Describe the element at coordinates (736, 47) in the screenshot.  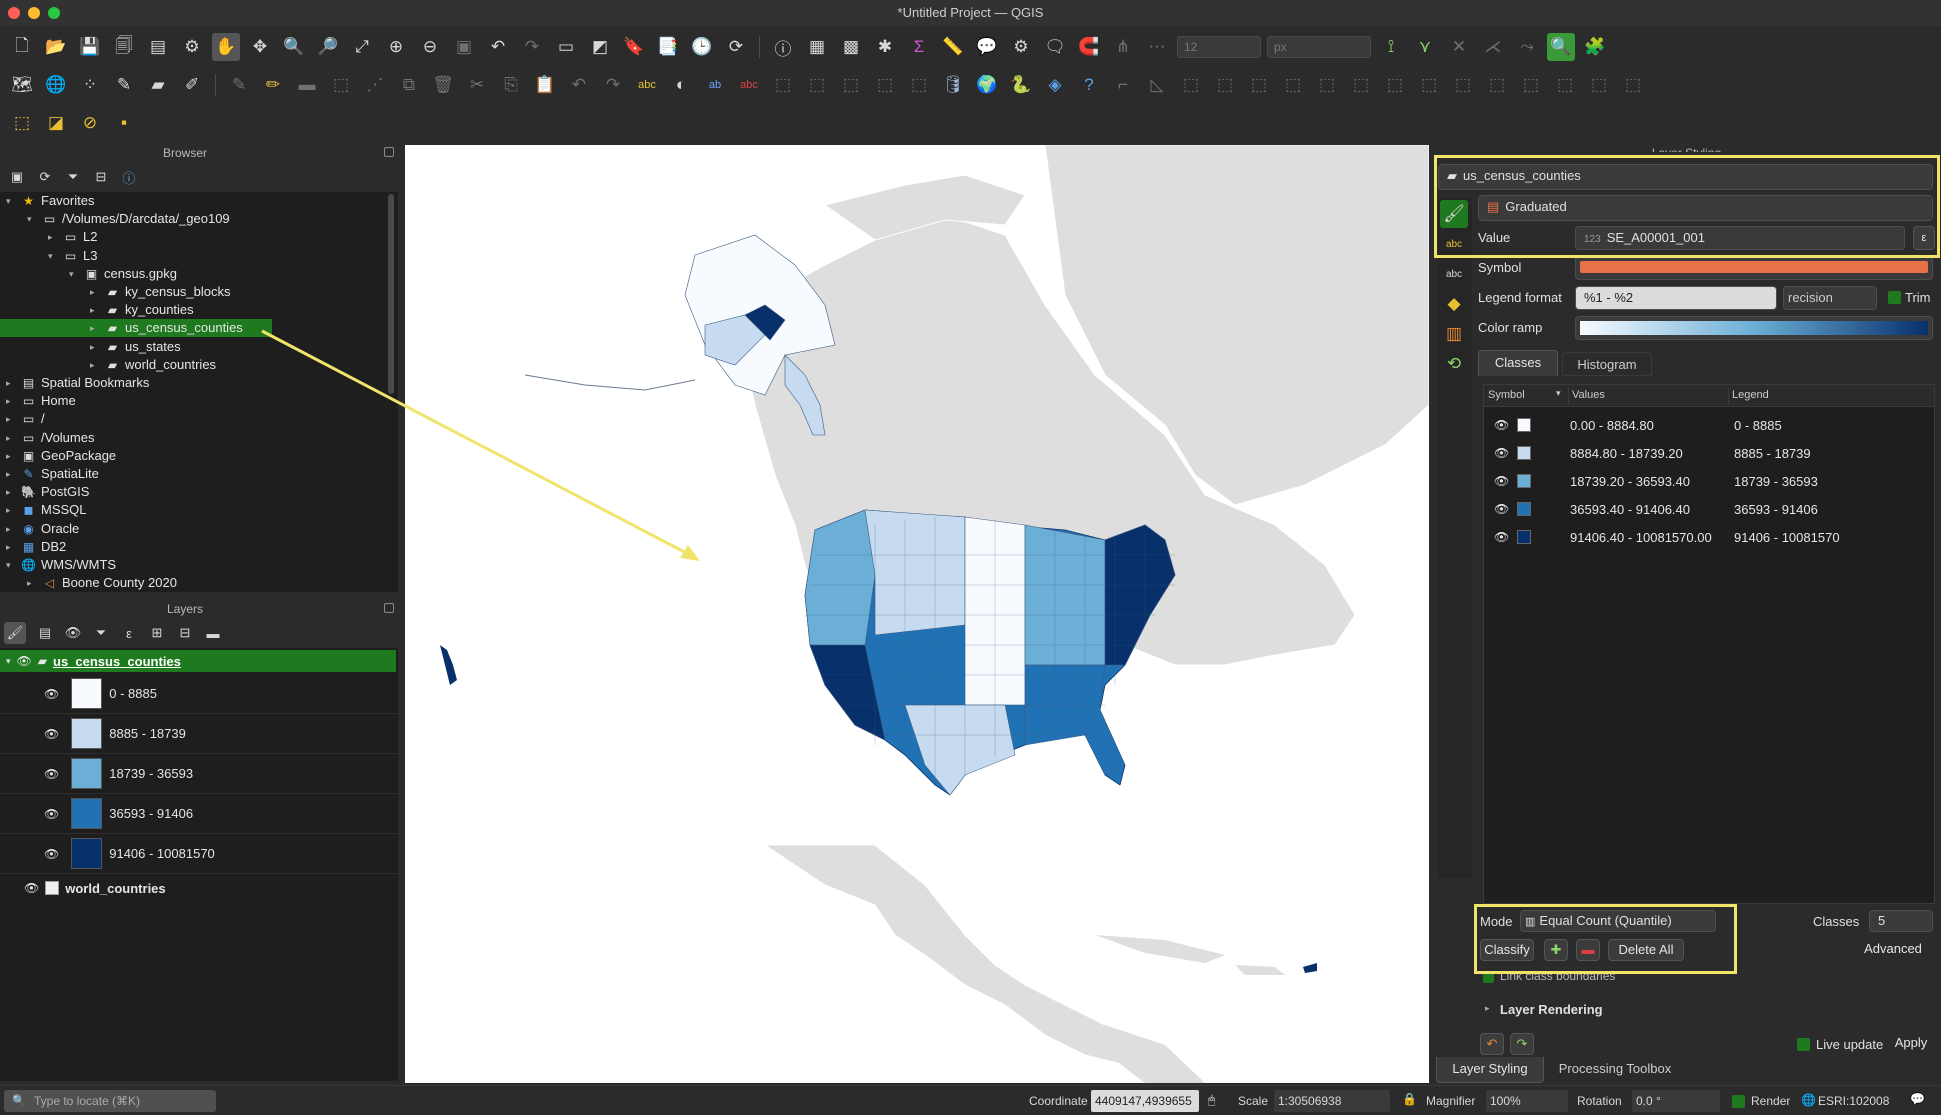
I see `refresh-icon: ⟳` at that location.